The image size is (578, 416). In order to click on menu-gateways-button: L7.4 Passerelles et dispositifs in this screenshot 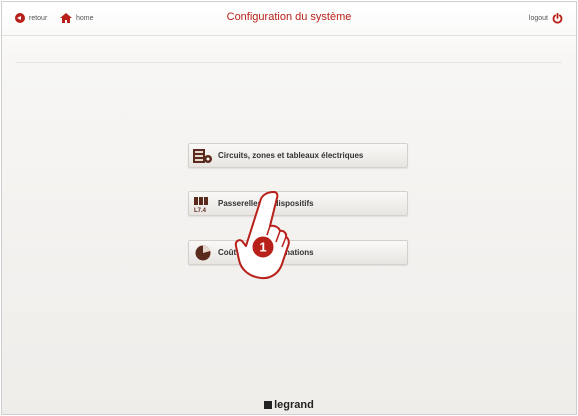, I will do `click(298, 203)`.